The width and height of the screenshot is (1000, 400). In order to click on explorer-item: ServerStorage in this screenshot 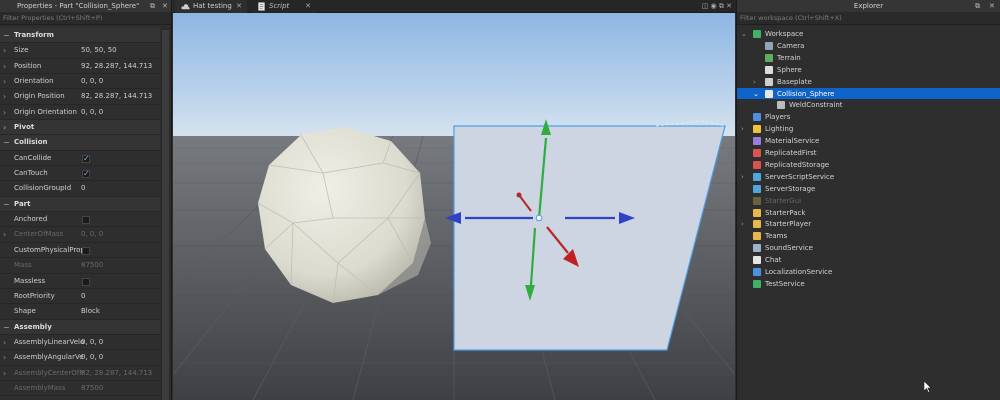, I will do `click(868, 189)`.